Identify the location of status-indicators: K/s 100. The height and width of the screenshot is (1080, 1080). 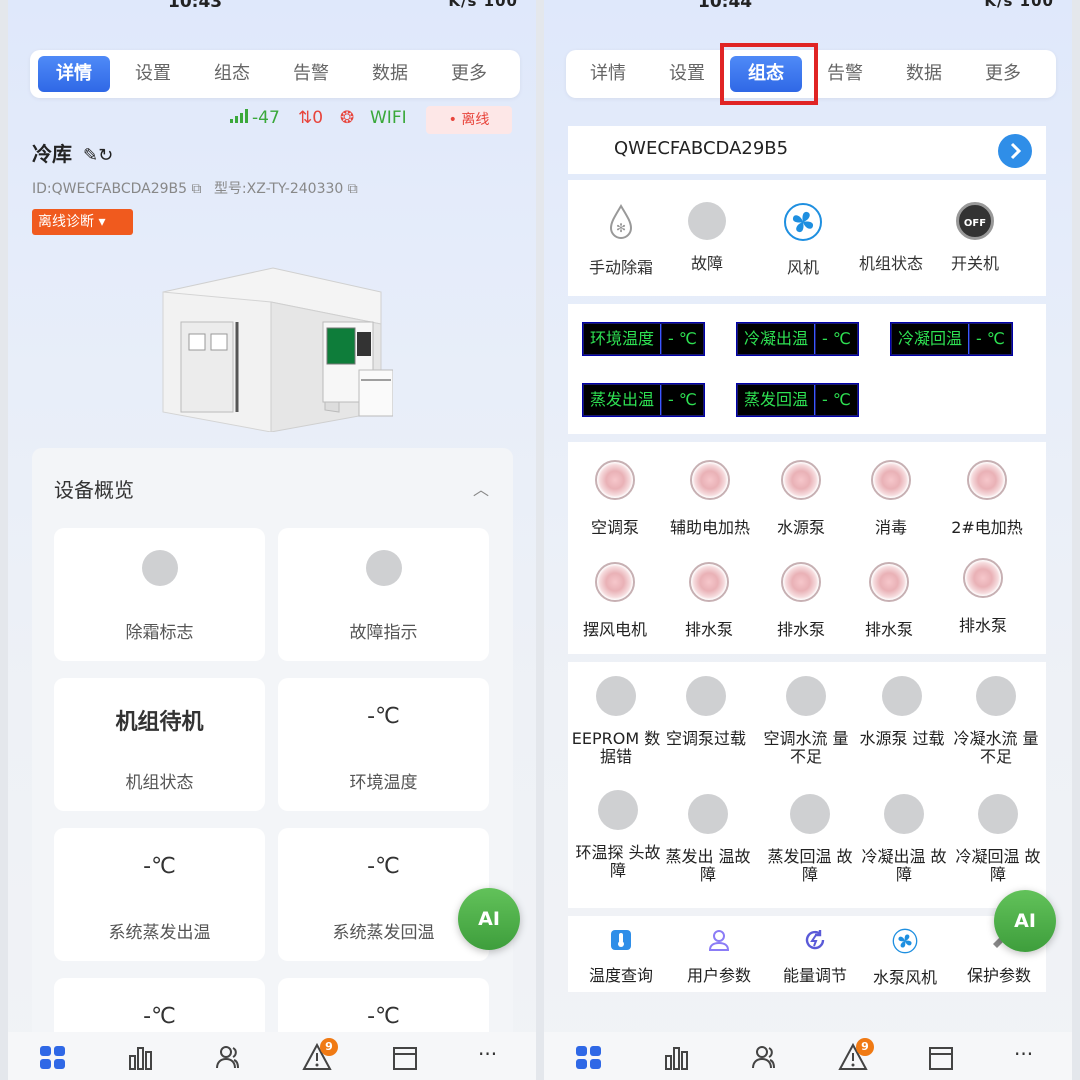
(1019, 5).